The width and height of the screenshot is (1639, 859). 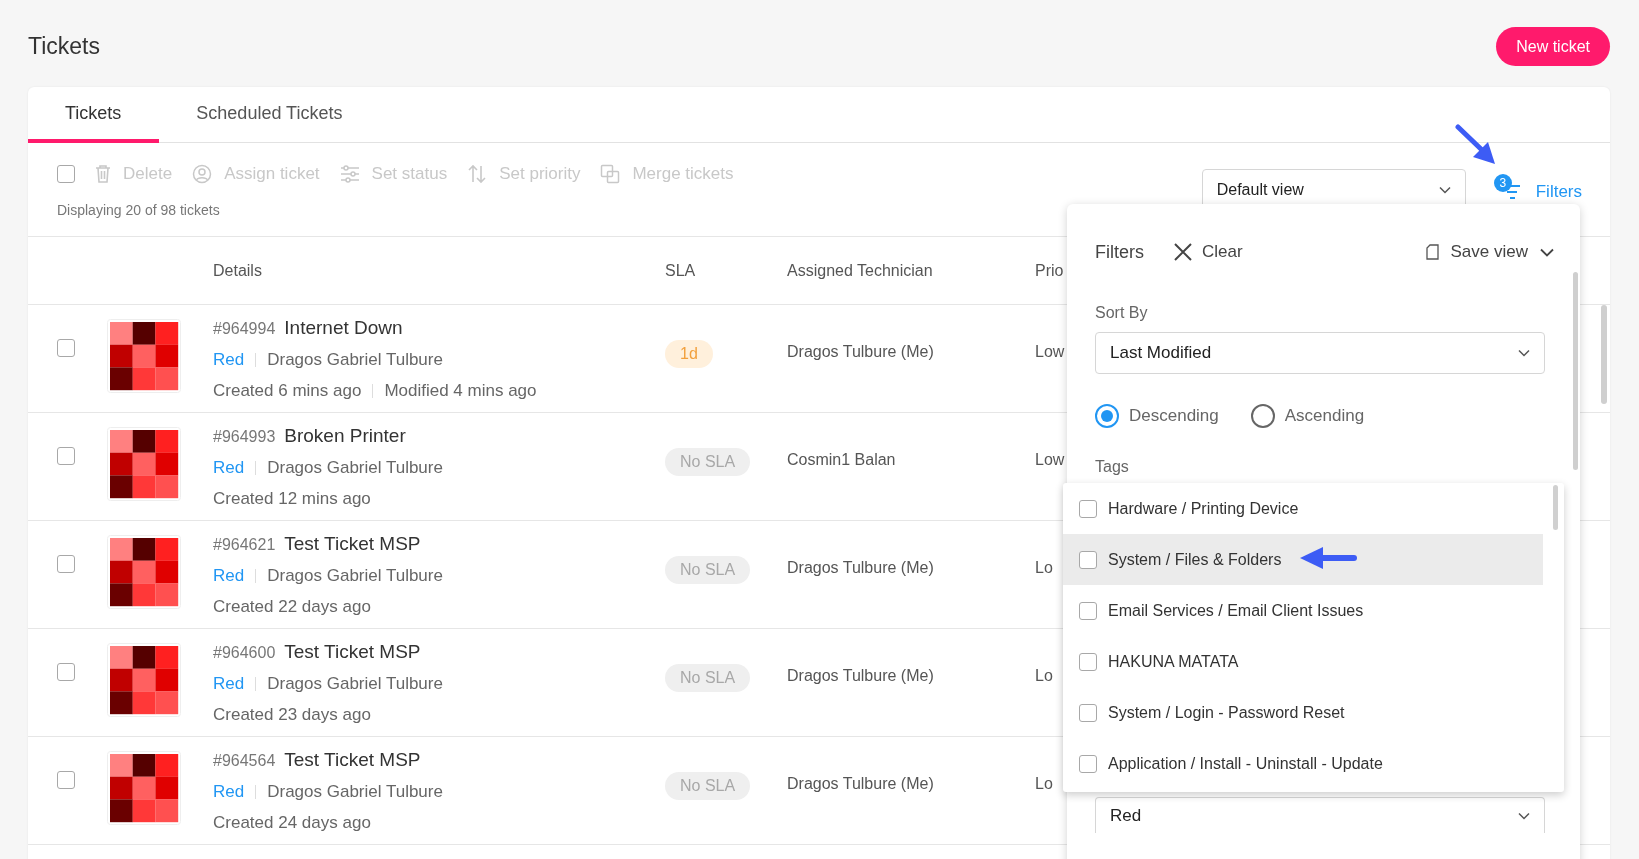 What do you see at coordinates (1112, 467) in the screenshot?
I see `tags-label: Tags` at bounding box center [1112, 467].